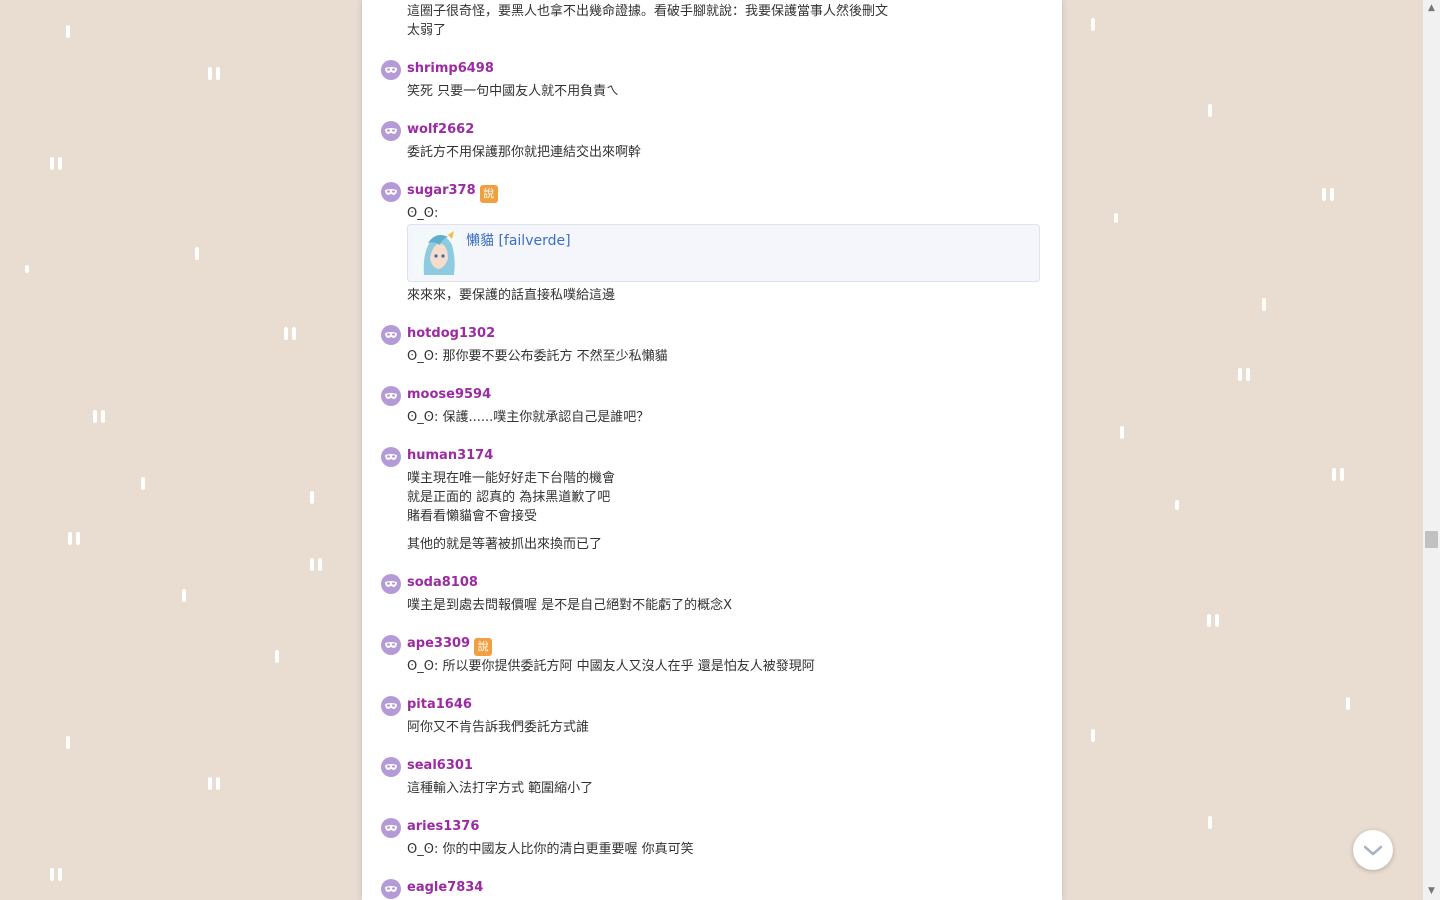 The width and height of the screenshot is (1440, 900). What do you see at coordinates (1431, 8) in the screenshot?
I see `scroll-up-arrow-icon: ▲` at bounding box center [1431, 8].